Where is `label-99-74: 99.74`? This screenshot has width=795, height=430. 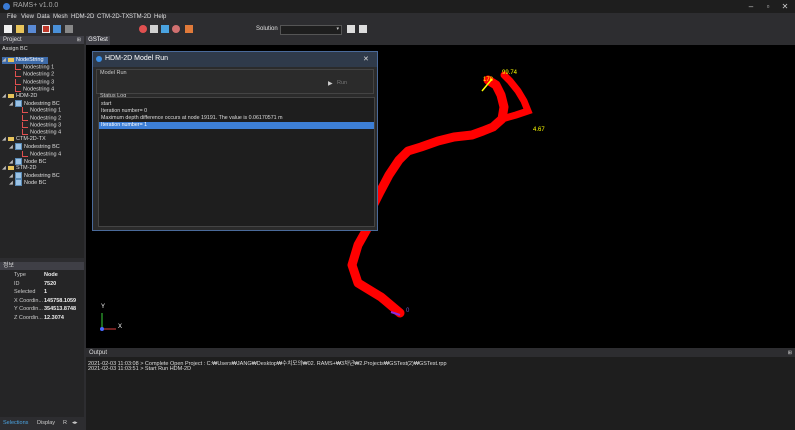
label-99-74: 99.74 is located at coordinates (510, 73).